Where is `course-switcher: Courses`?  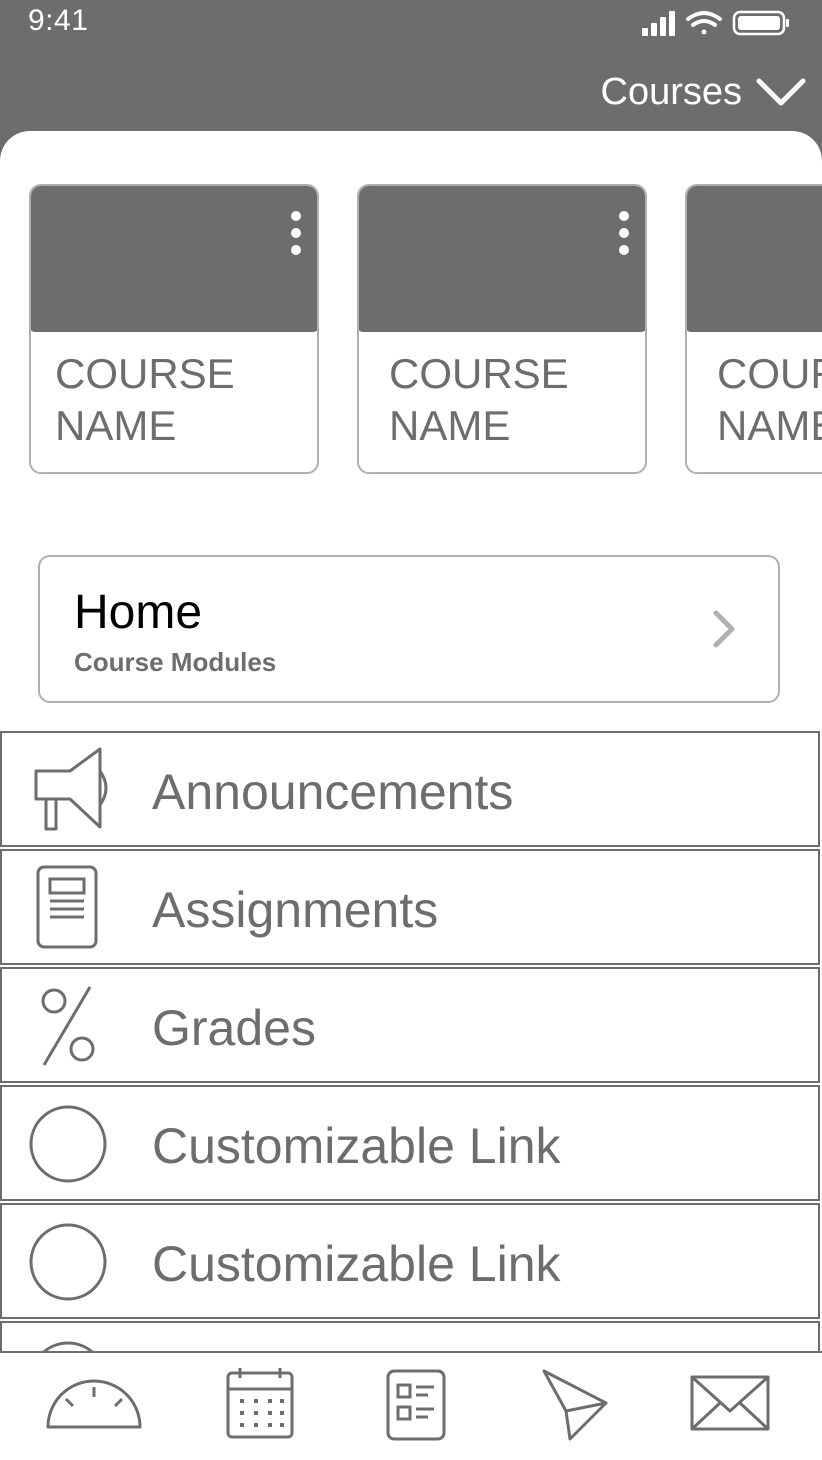
course-switcher: Courses is located at coordinates (704, 92).